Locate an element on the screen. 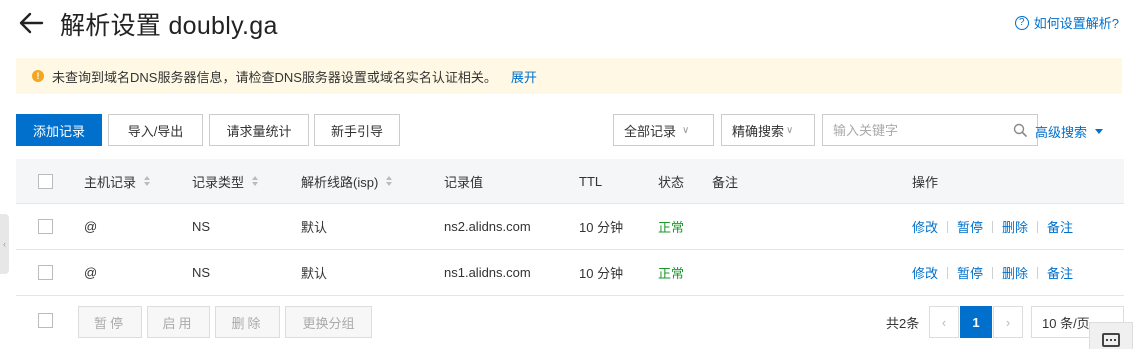  column-header-line: 解析线路(isp) is located at coordinates (347, 181).